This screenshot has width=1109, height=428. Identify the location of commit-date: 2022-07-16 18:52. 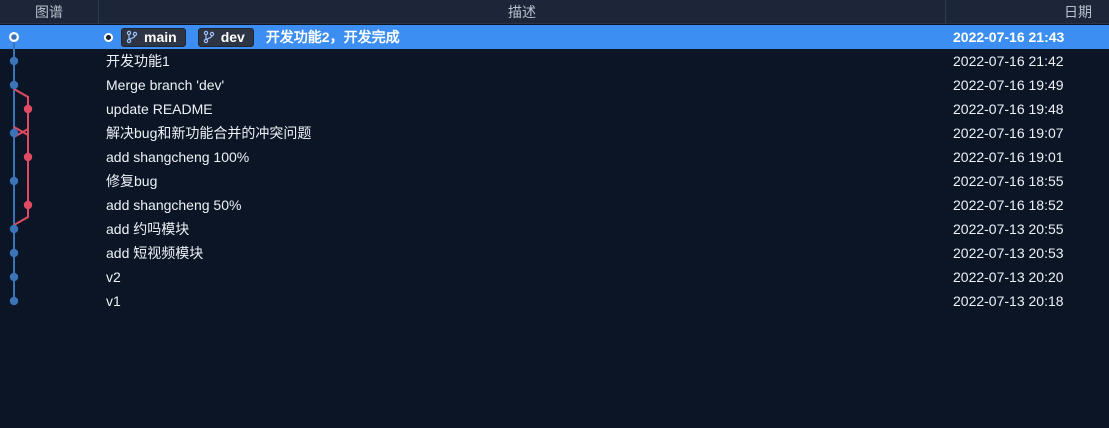
(1008, 205).